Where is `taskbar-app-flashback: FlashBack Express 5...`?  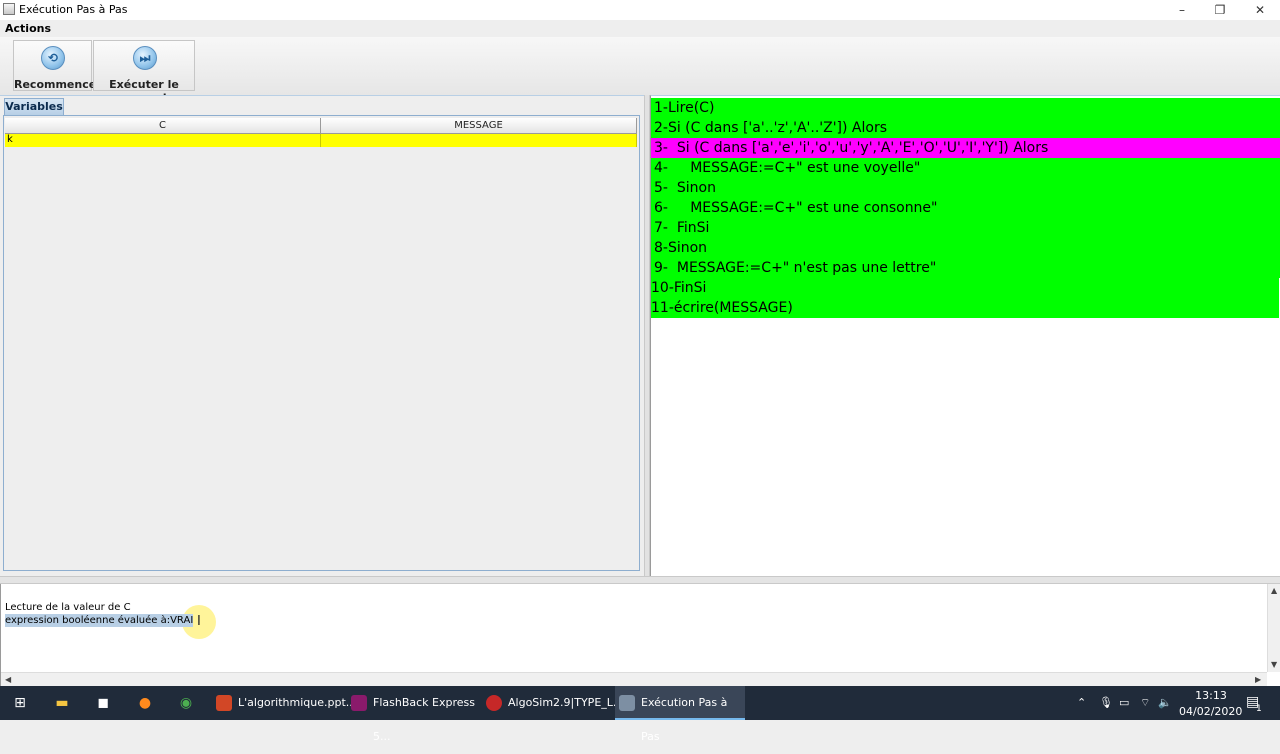
taskbar-app-flashback: FlashBack Express 5... is located at coordinates (412, 714).